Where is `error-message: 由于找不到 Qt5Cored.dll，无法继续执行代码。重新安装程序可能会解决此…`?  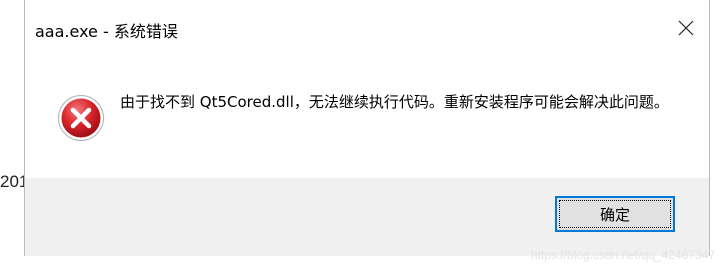 error-message: 由于找不到 Qt5Cored.dll，无法继续执行代码。重新安装程序可能会解决此… is located at coordinates (394, 102).